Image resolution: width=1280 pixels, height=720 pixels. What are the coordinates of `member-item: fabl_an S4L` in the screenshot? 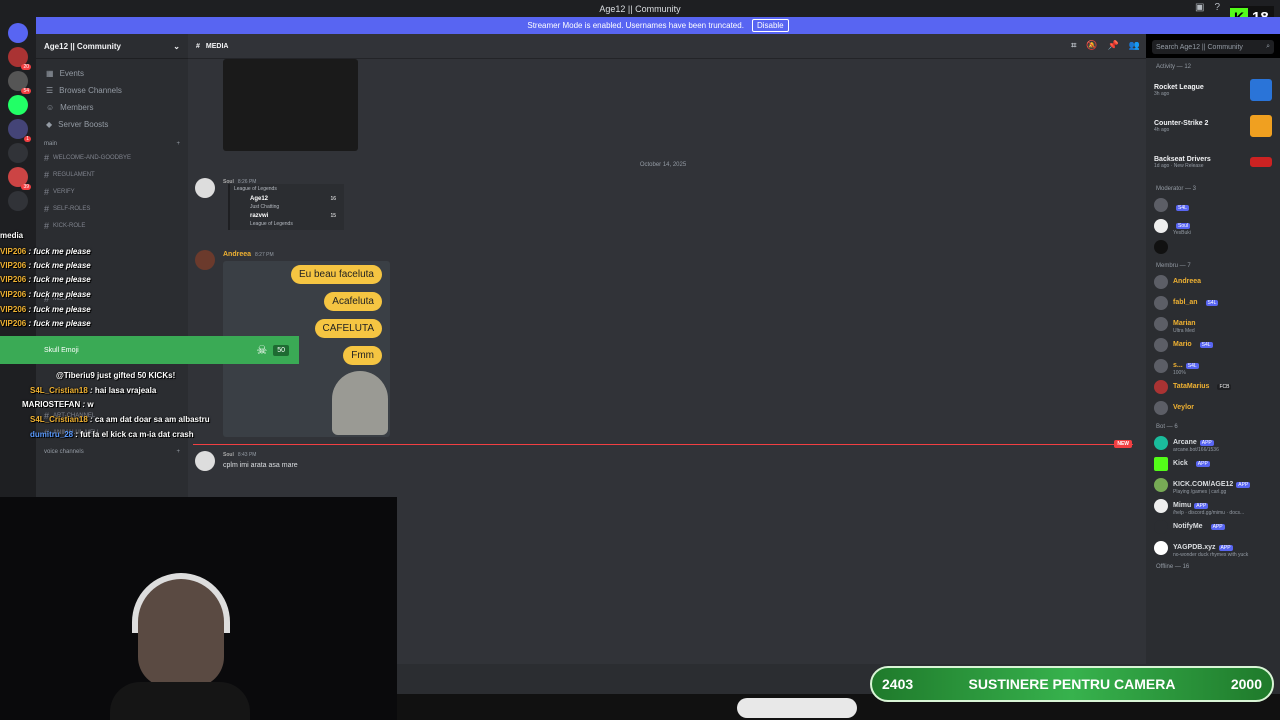 It's located at (1213, 302).